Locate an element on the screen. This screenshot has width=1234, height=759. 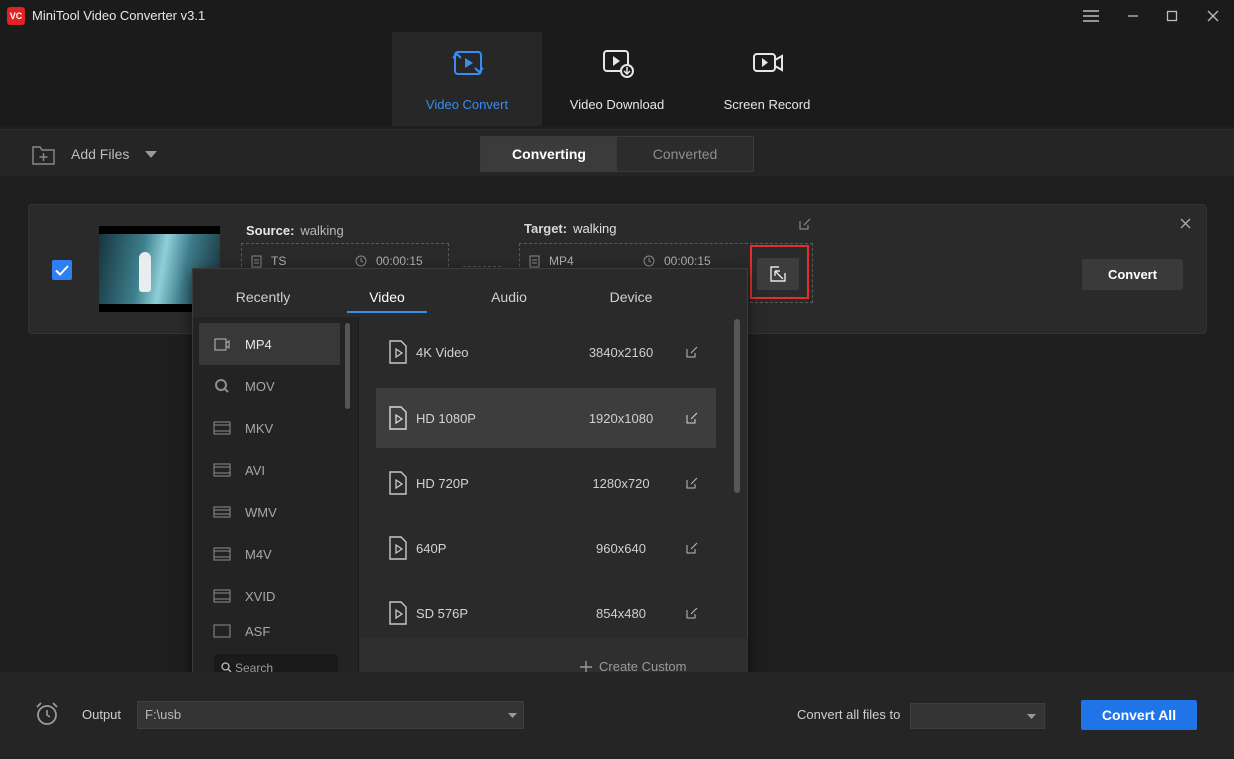
tab-audio: Audio is located at coordinates (509, 297).